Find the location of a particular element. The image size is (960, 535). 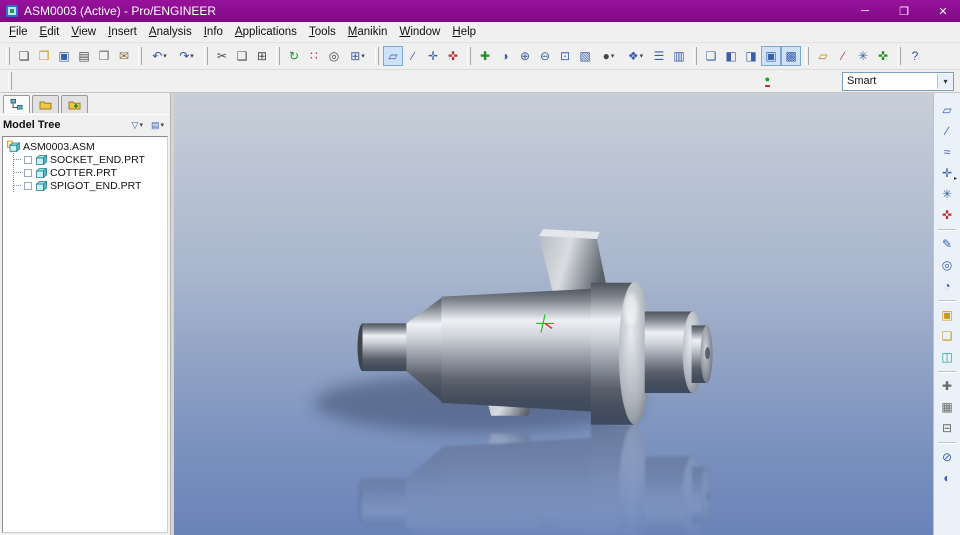

point-display-button: ✛ is located at coordinates (433, 56).